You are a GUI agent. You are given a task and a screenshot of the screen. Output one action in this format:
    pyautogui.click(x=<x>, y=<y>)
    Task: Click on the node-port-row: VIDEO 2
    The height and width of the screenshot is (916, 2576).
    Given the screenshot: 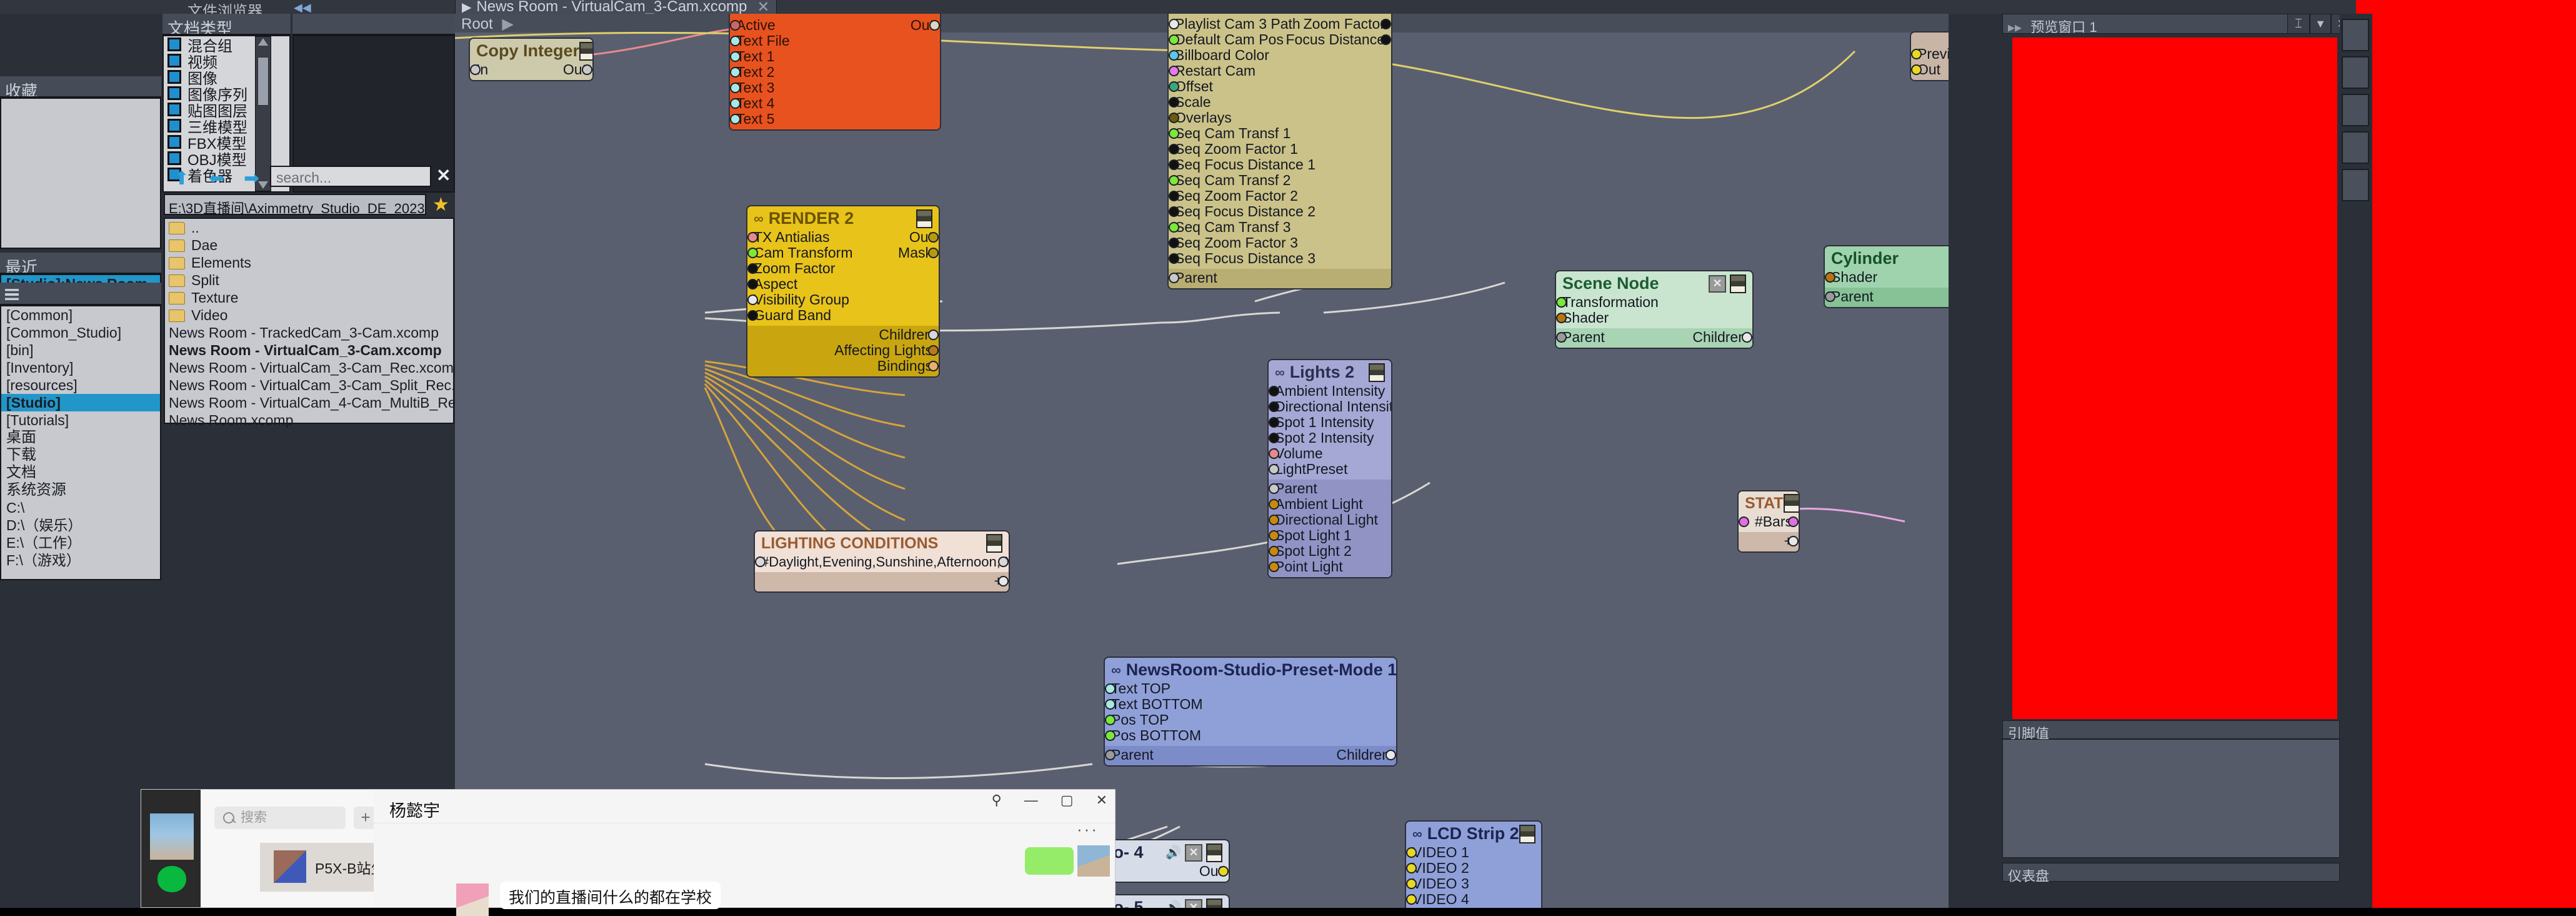 What is the action you would take?
    pyautogui.click(x=1470, y=868)
    